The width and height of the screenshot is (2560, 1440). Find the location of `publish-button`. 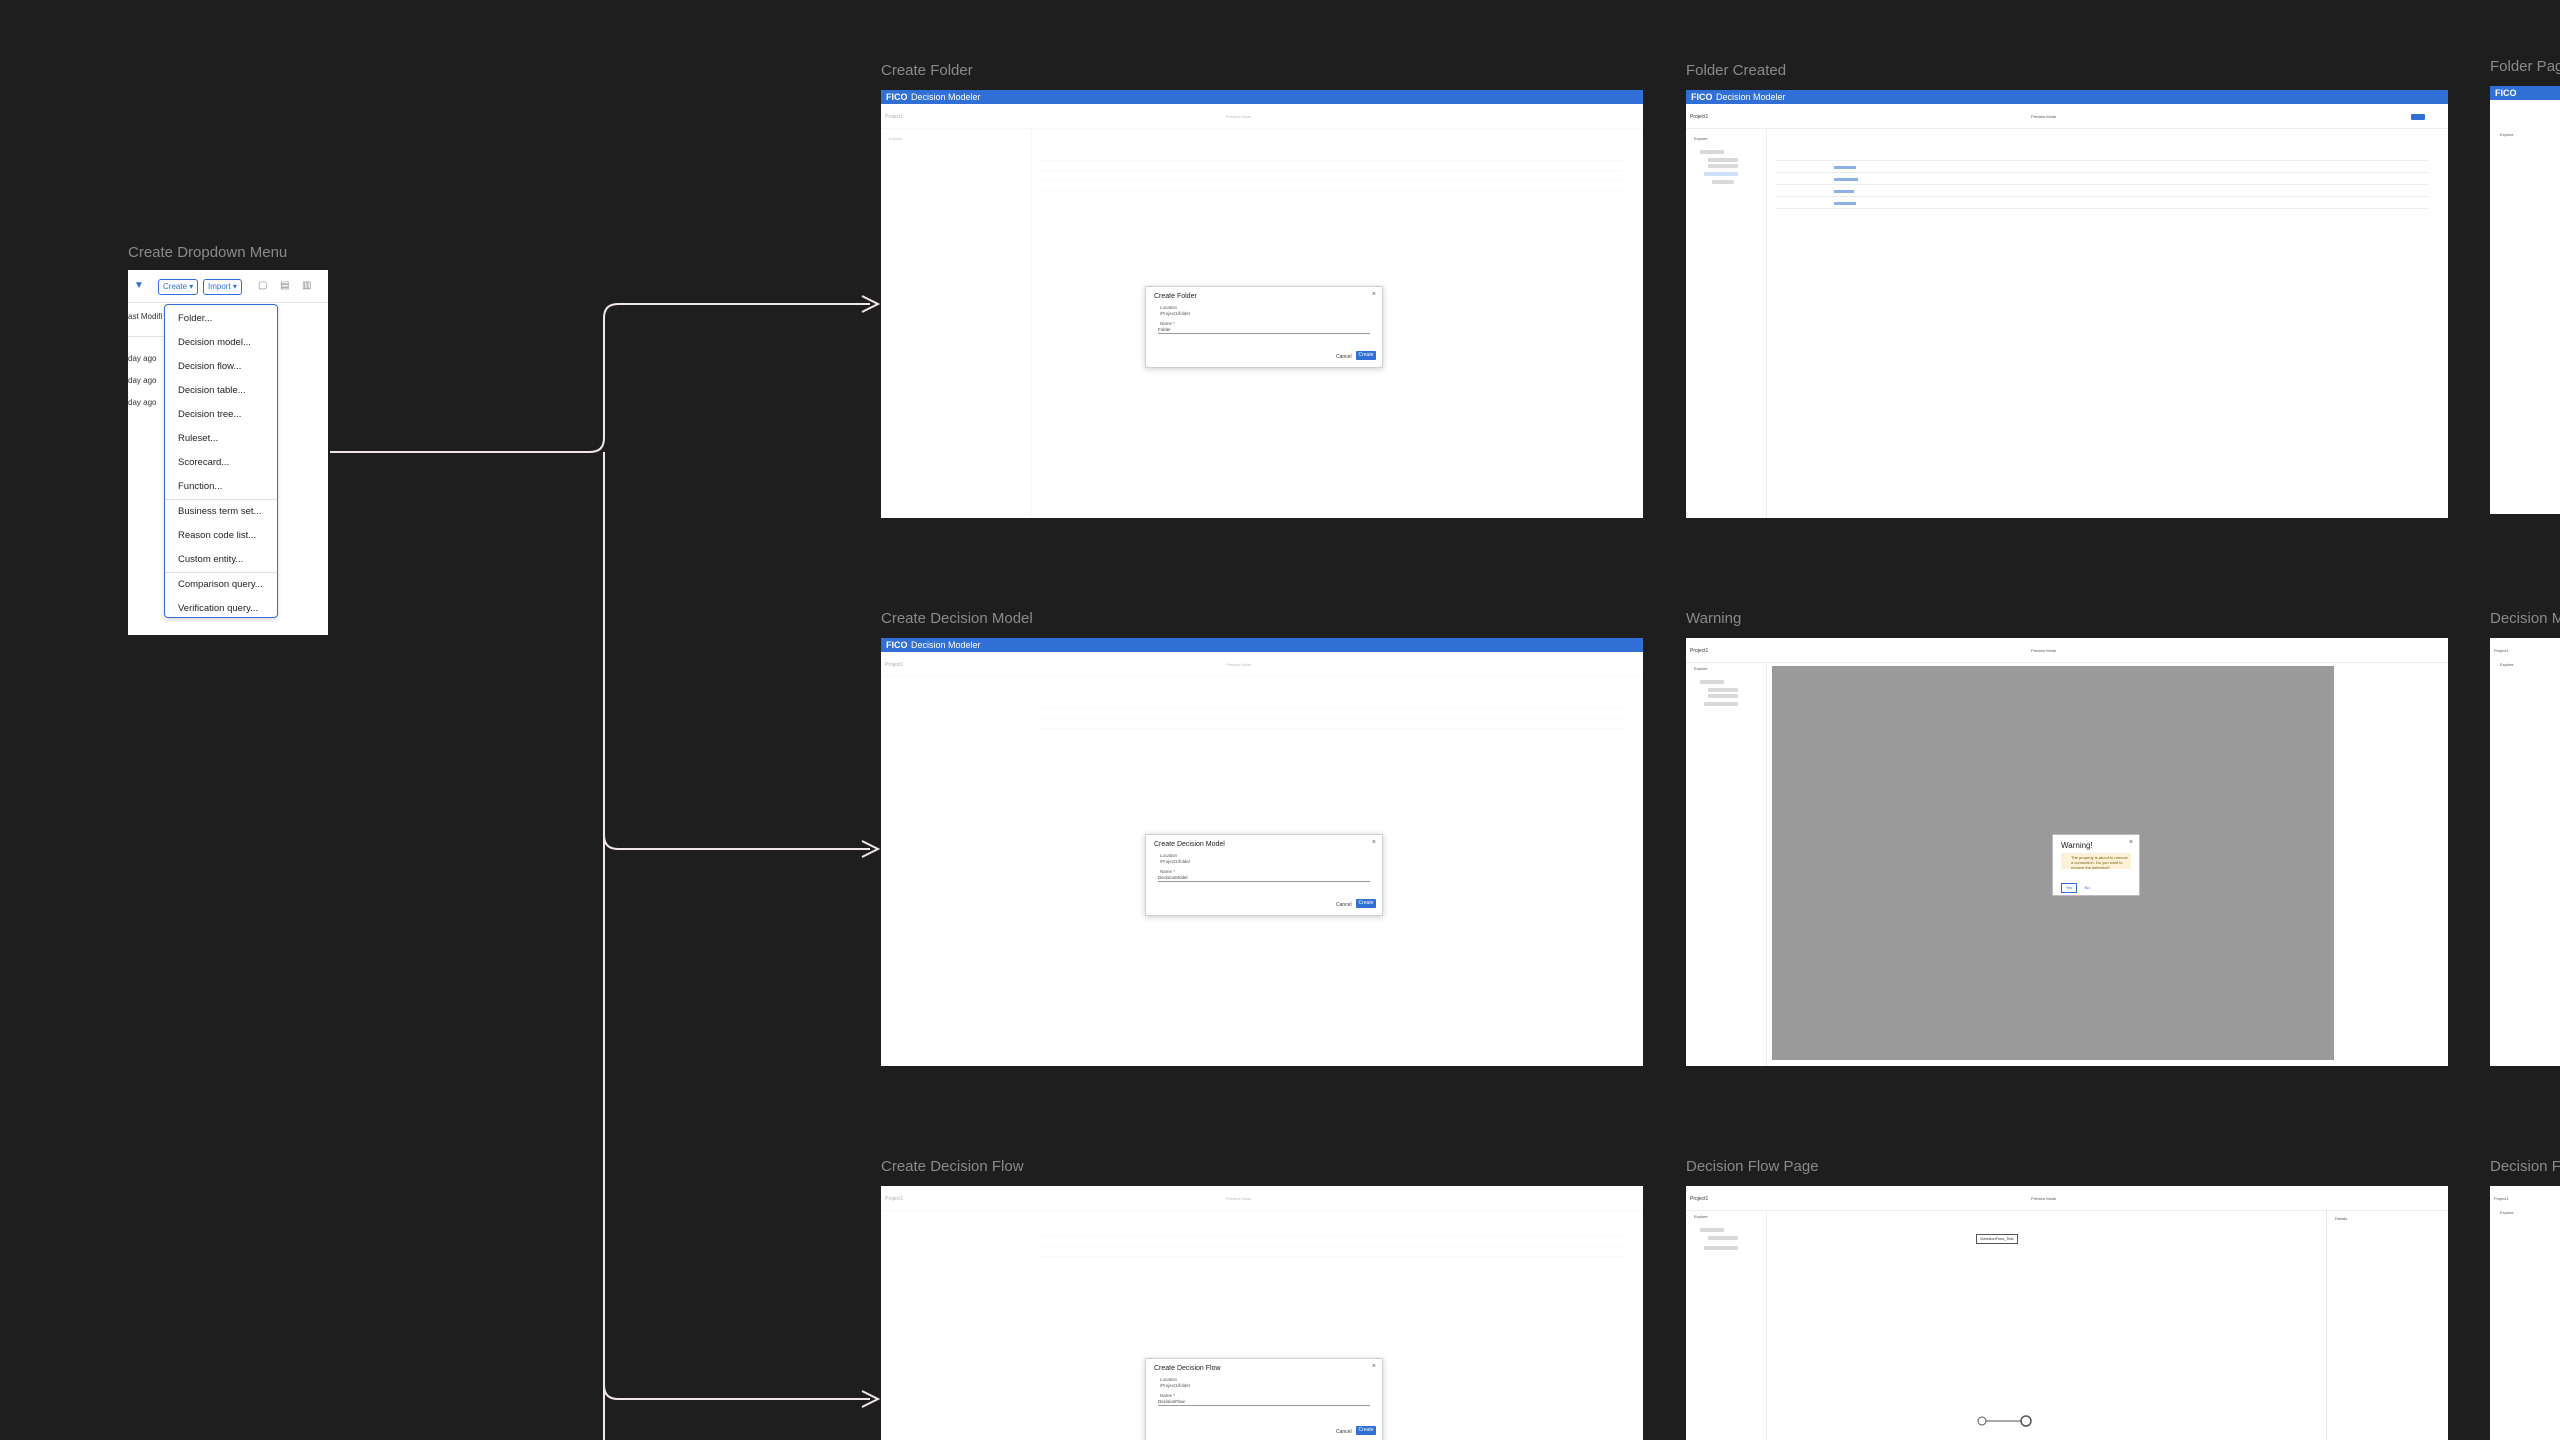

publish-button is located at coordinates (2418, 117).